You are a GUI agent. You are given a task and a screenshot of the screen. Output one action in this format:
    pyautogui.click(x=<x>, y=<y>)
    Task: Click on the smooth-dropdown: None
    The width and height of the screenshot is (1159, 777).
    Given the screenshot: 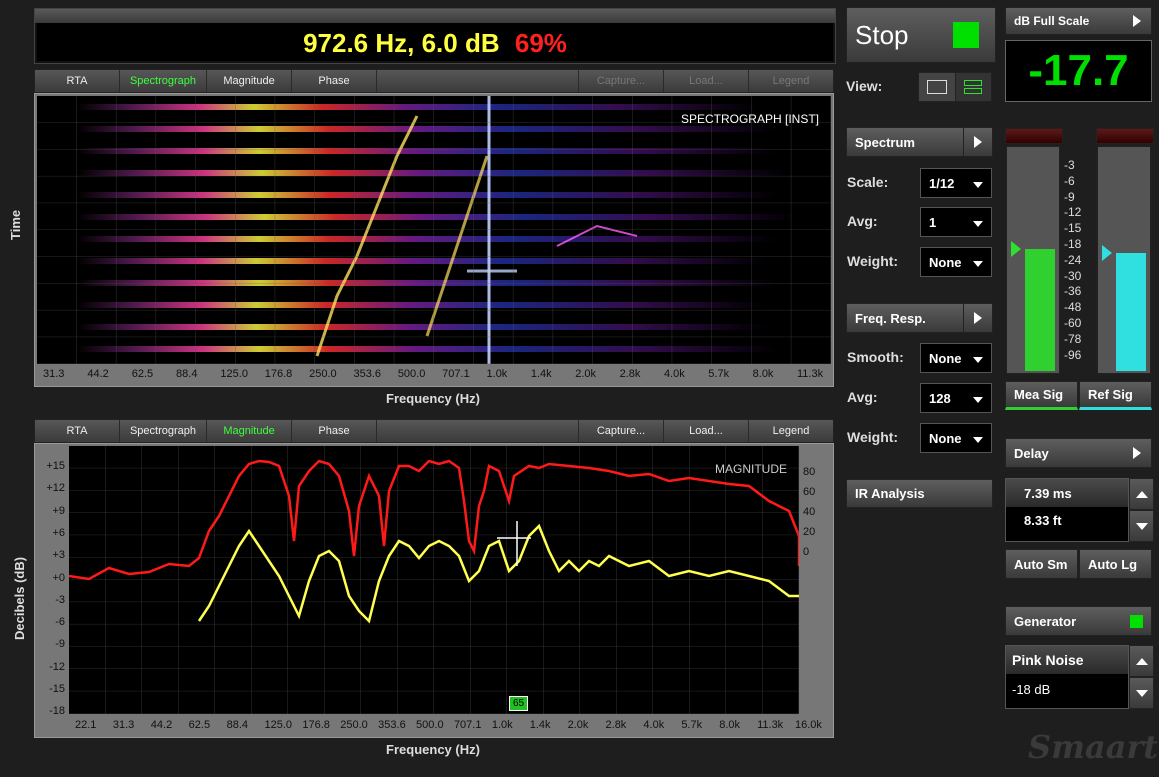 What is the action you would take?
    pyautogui.click(x=956, y=358)
    